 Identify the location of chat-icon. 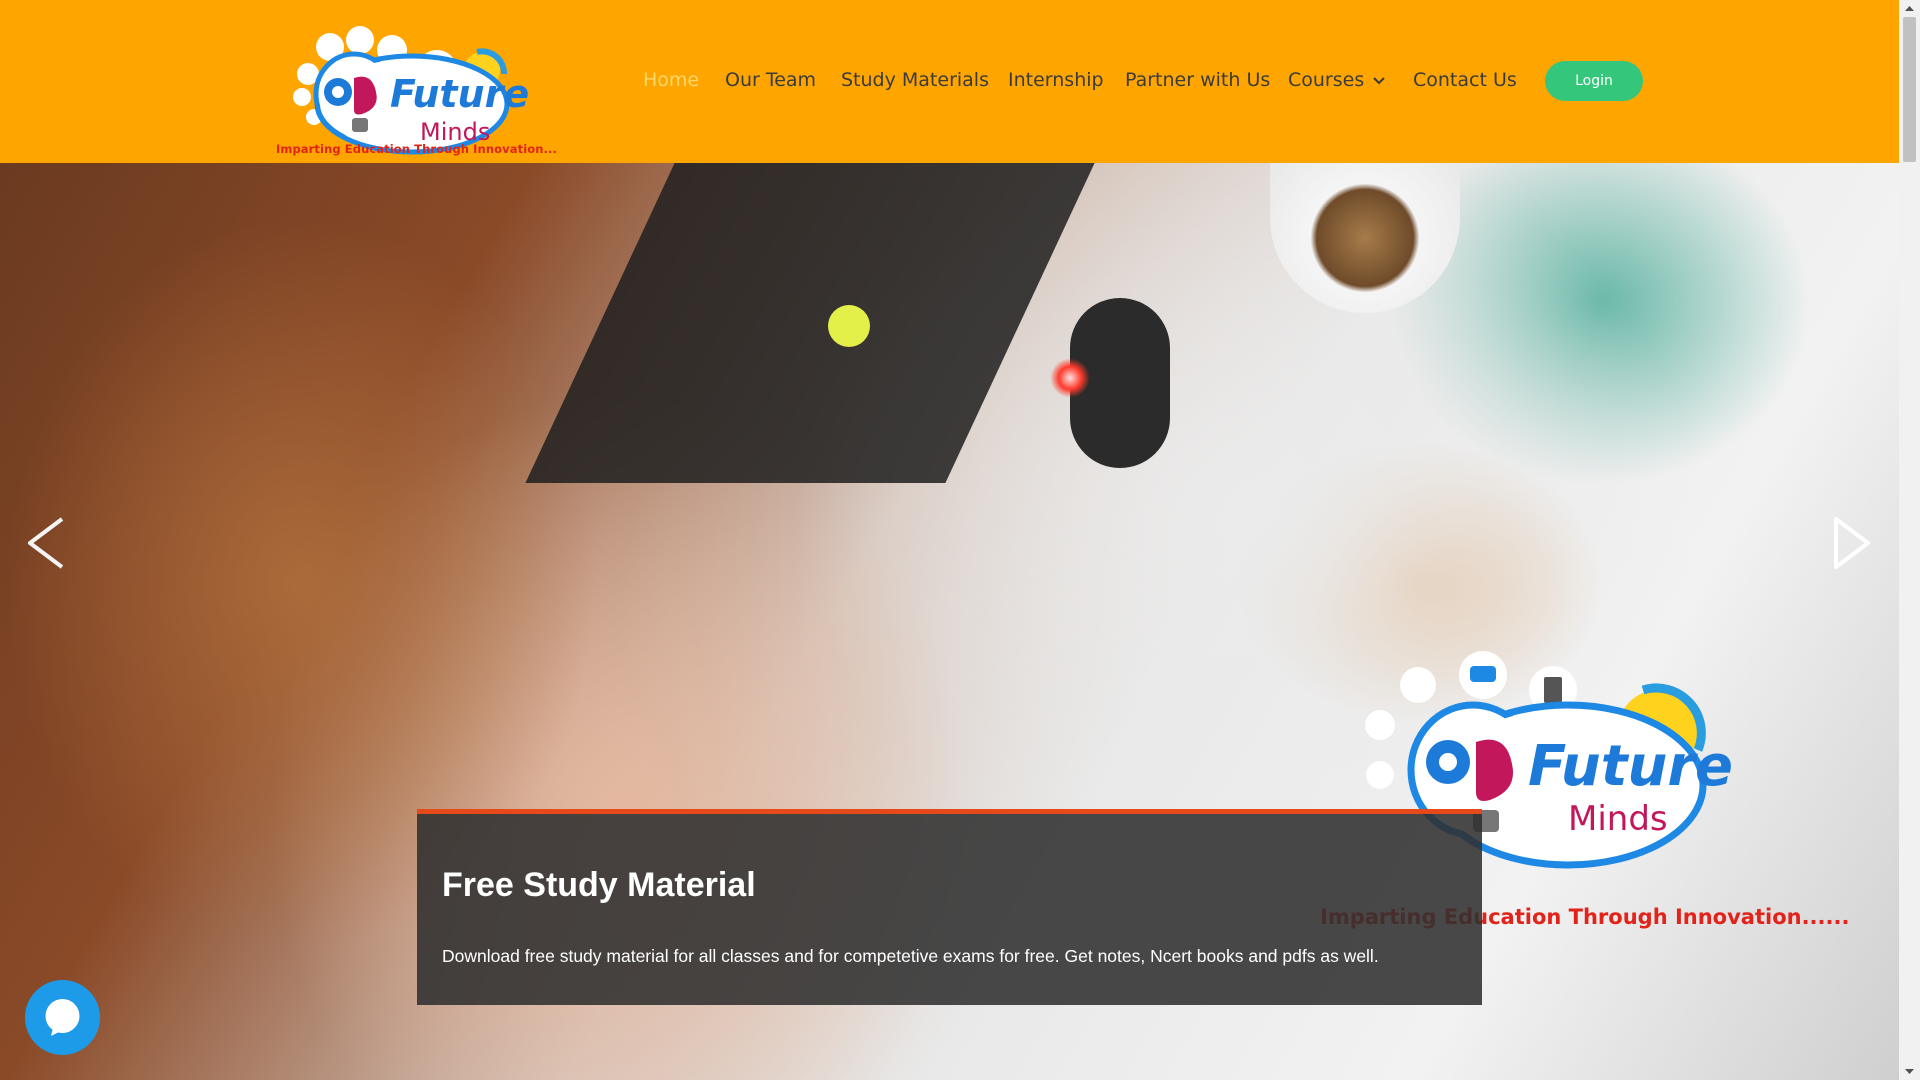
(62, 1017).